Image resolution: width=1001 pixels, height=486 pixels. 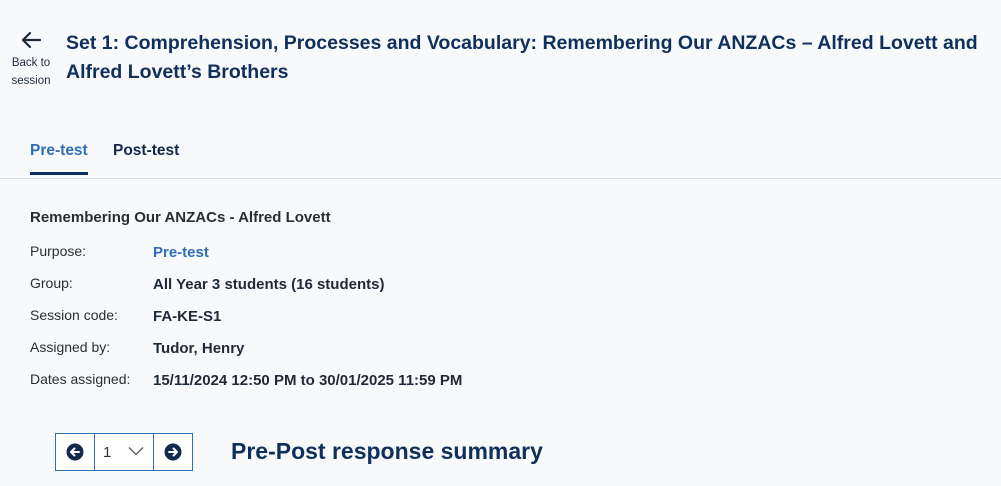 I want to click on circle-arrow-right-icon, so click(x=173, y=452).